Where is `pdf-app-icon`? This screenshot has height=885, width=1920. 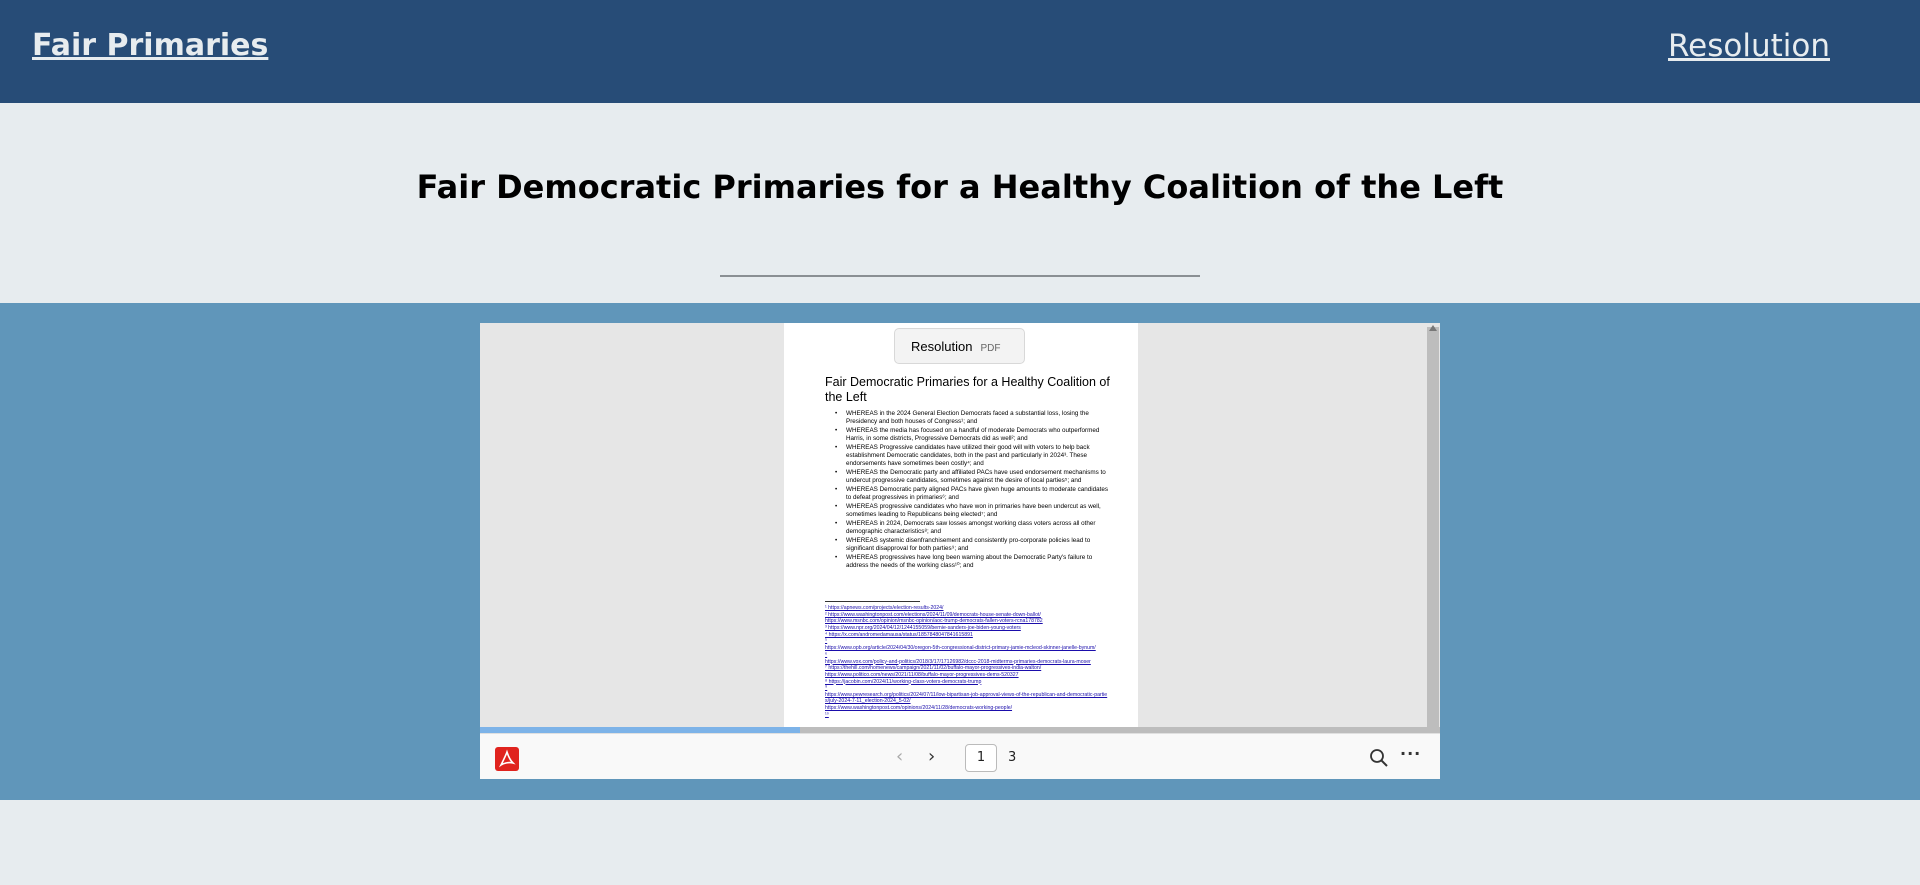
pdf-app-icon is located at coordinates (507, 759).